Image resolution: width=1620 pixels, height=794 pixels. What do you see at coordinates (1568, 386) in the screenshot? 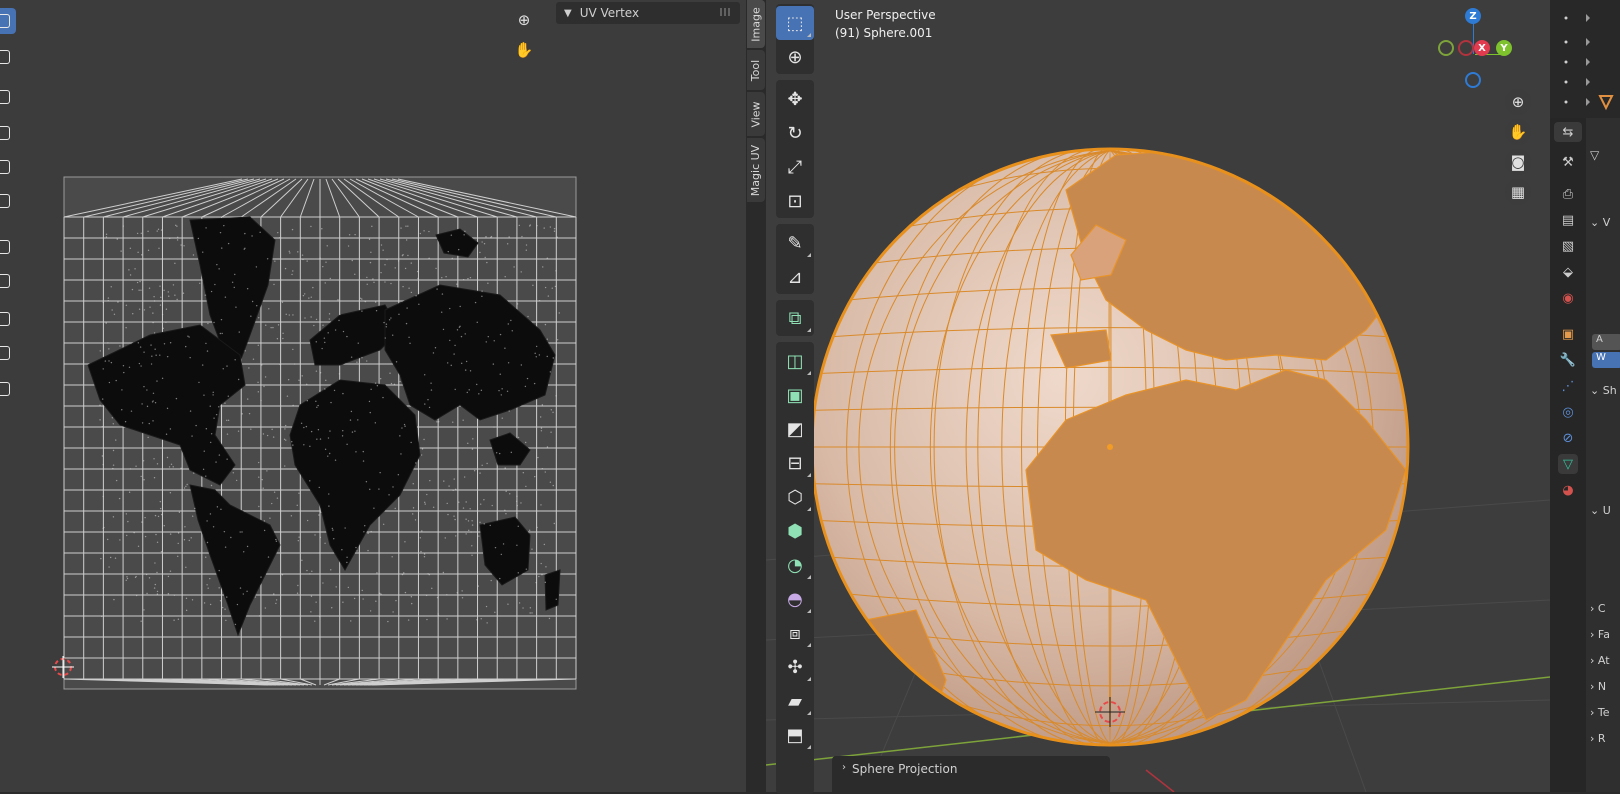
I see `particles-tab-icon: ⋰` at bounding box center [1568, 386].